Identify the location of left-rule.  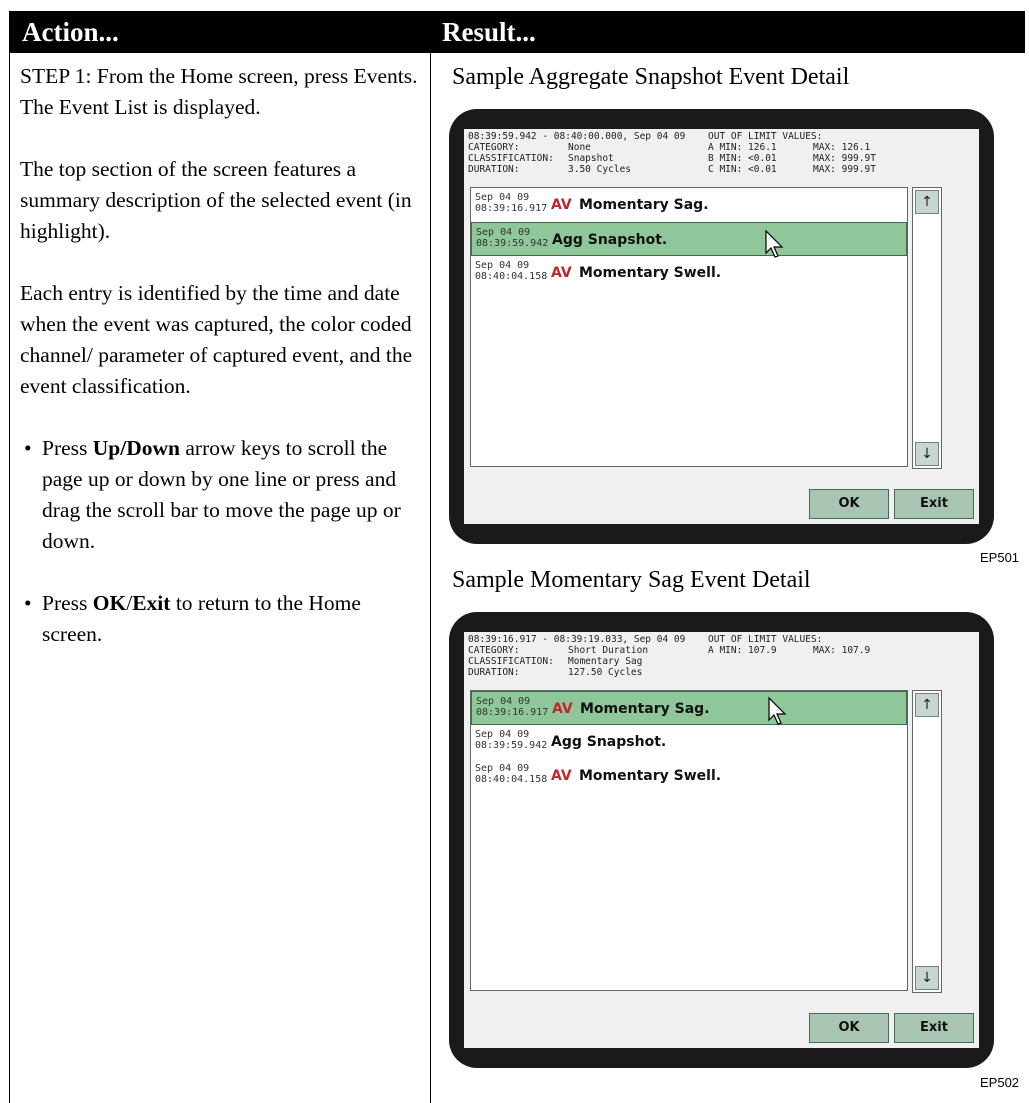
(9, 578).